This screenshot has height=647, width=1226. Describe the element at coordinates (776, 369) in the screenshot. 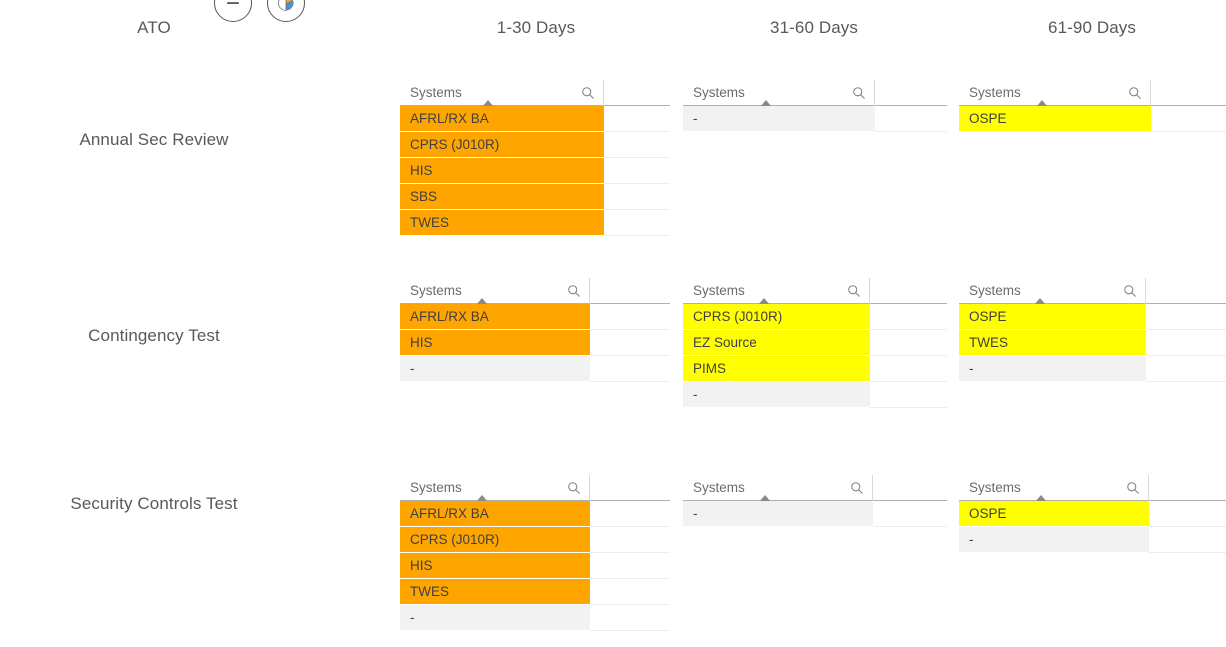

I see `cell-system-name: PIMS` at that location.